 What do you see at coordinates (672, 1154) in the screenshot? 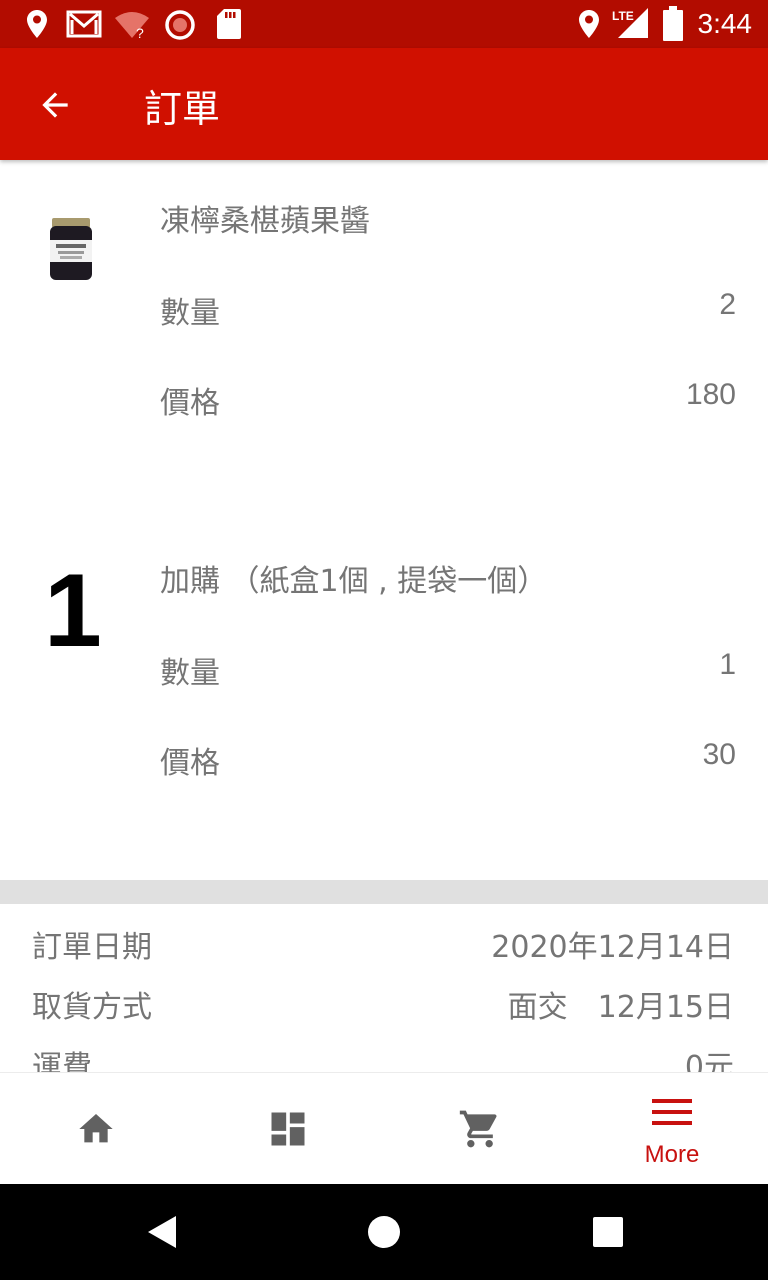
I see `nav-more-label: More` at bounding box center [672, 1154].